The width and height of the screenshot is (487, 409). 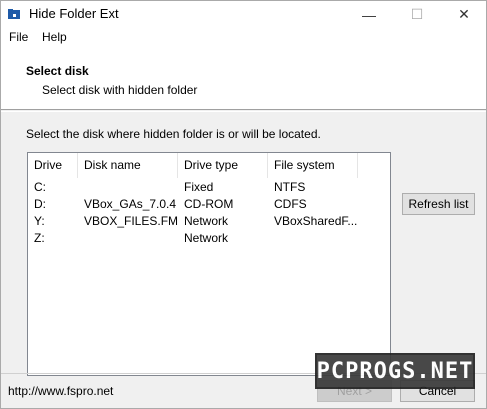 I want to click on list-header: Drive Disk name Drive type File system, so click(x=209, y=165).